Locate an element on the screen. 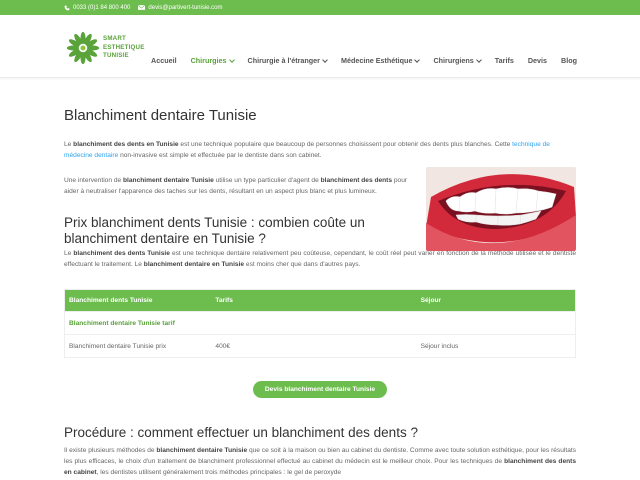 This screenshot has width=640, height=480. nav-item-label: Blog is located at coordinates (569, 60).